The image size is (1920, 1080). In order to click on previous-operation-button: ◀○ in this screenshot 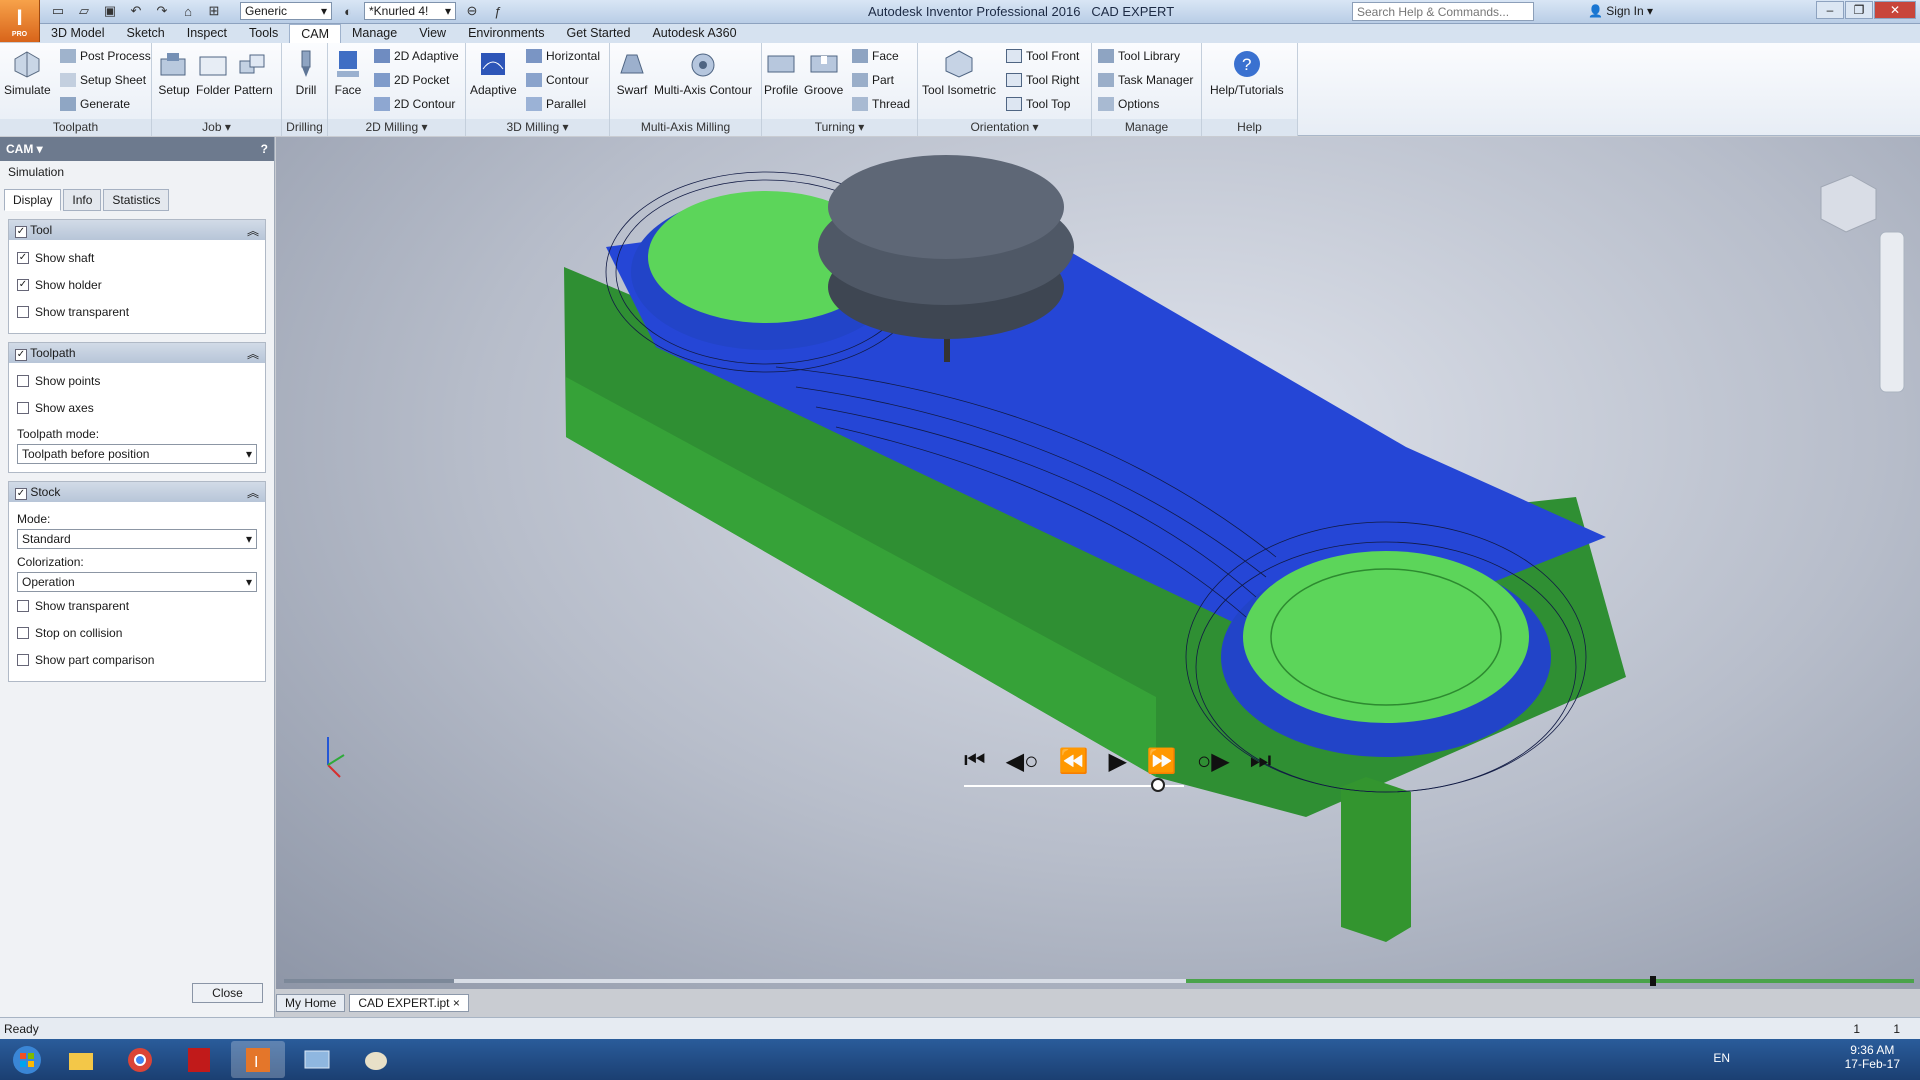, I will do `click(1022, 761)`.